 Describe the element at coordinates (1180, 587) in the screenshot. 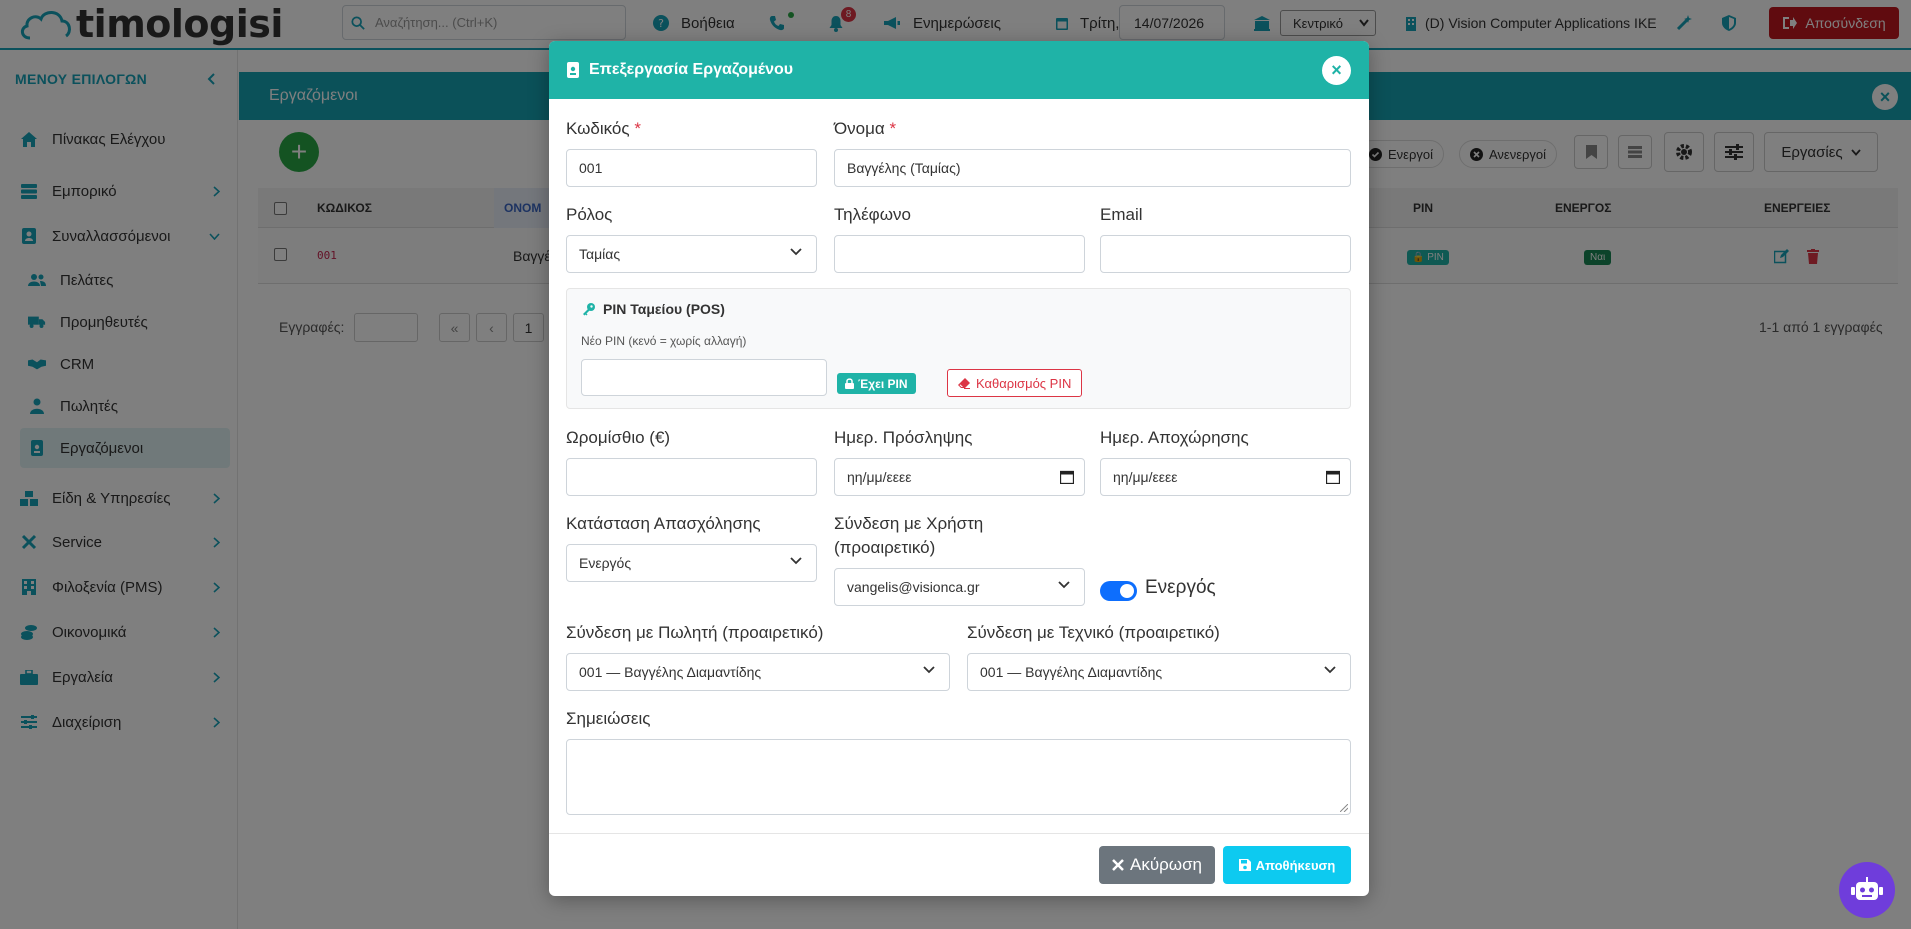

I see `active-toggle-label: Ενεργός` at that location.